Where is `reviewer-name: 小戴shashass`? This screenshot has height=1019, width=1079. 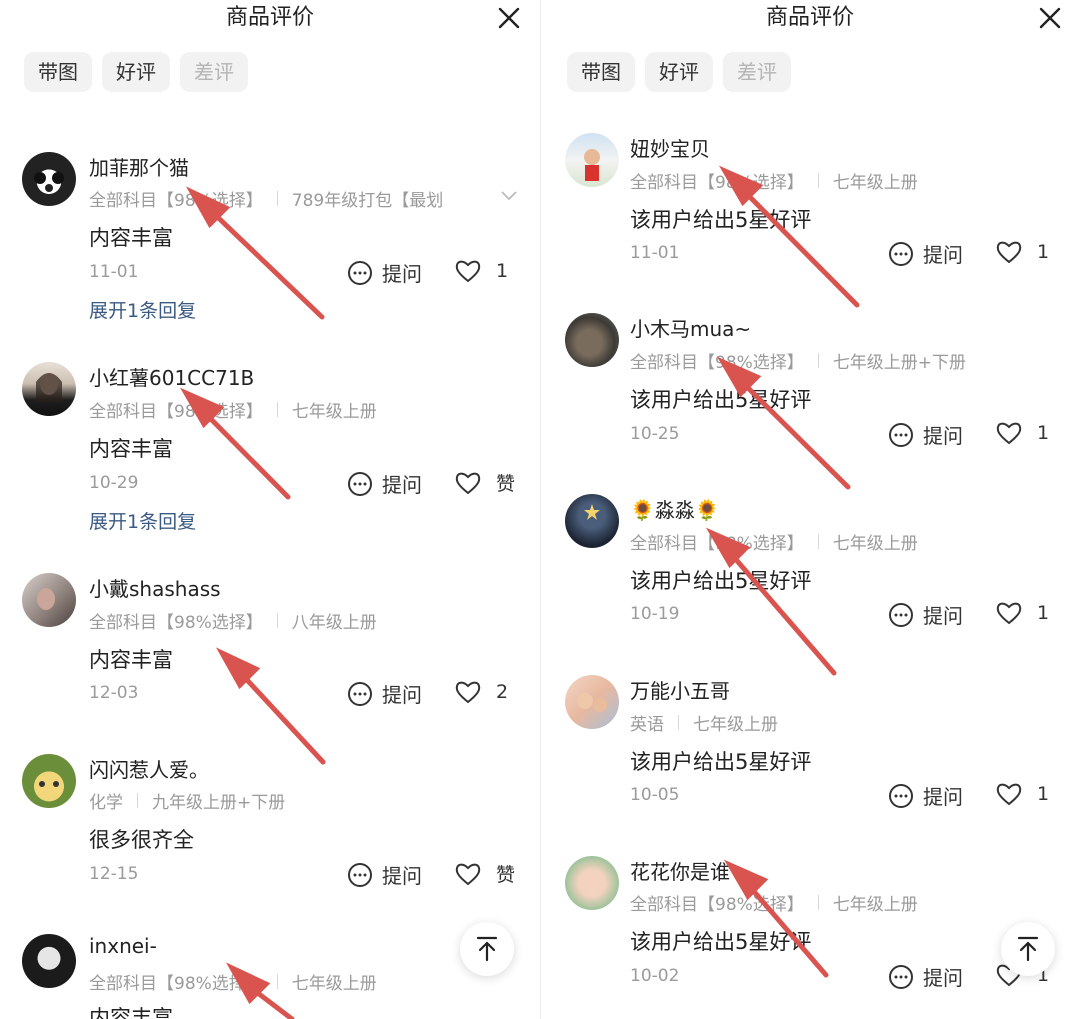
reviewer-name: 小戴shashass is located at coordinates (155, 587).